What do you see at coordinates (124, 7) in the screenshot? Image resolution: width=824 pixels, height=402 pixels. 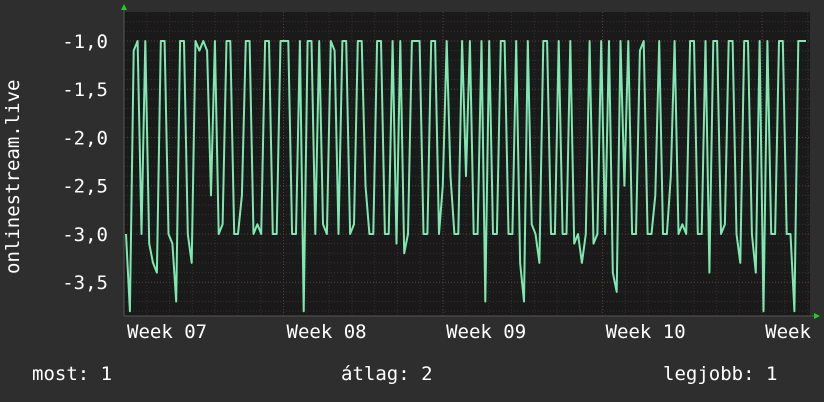 I see `y-axis-arrow-icon` at bounding box center [124, 7].